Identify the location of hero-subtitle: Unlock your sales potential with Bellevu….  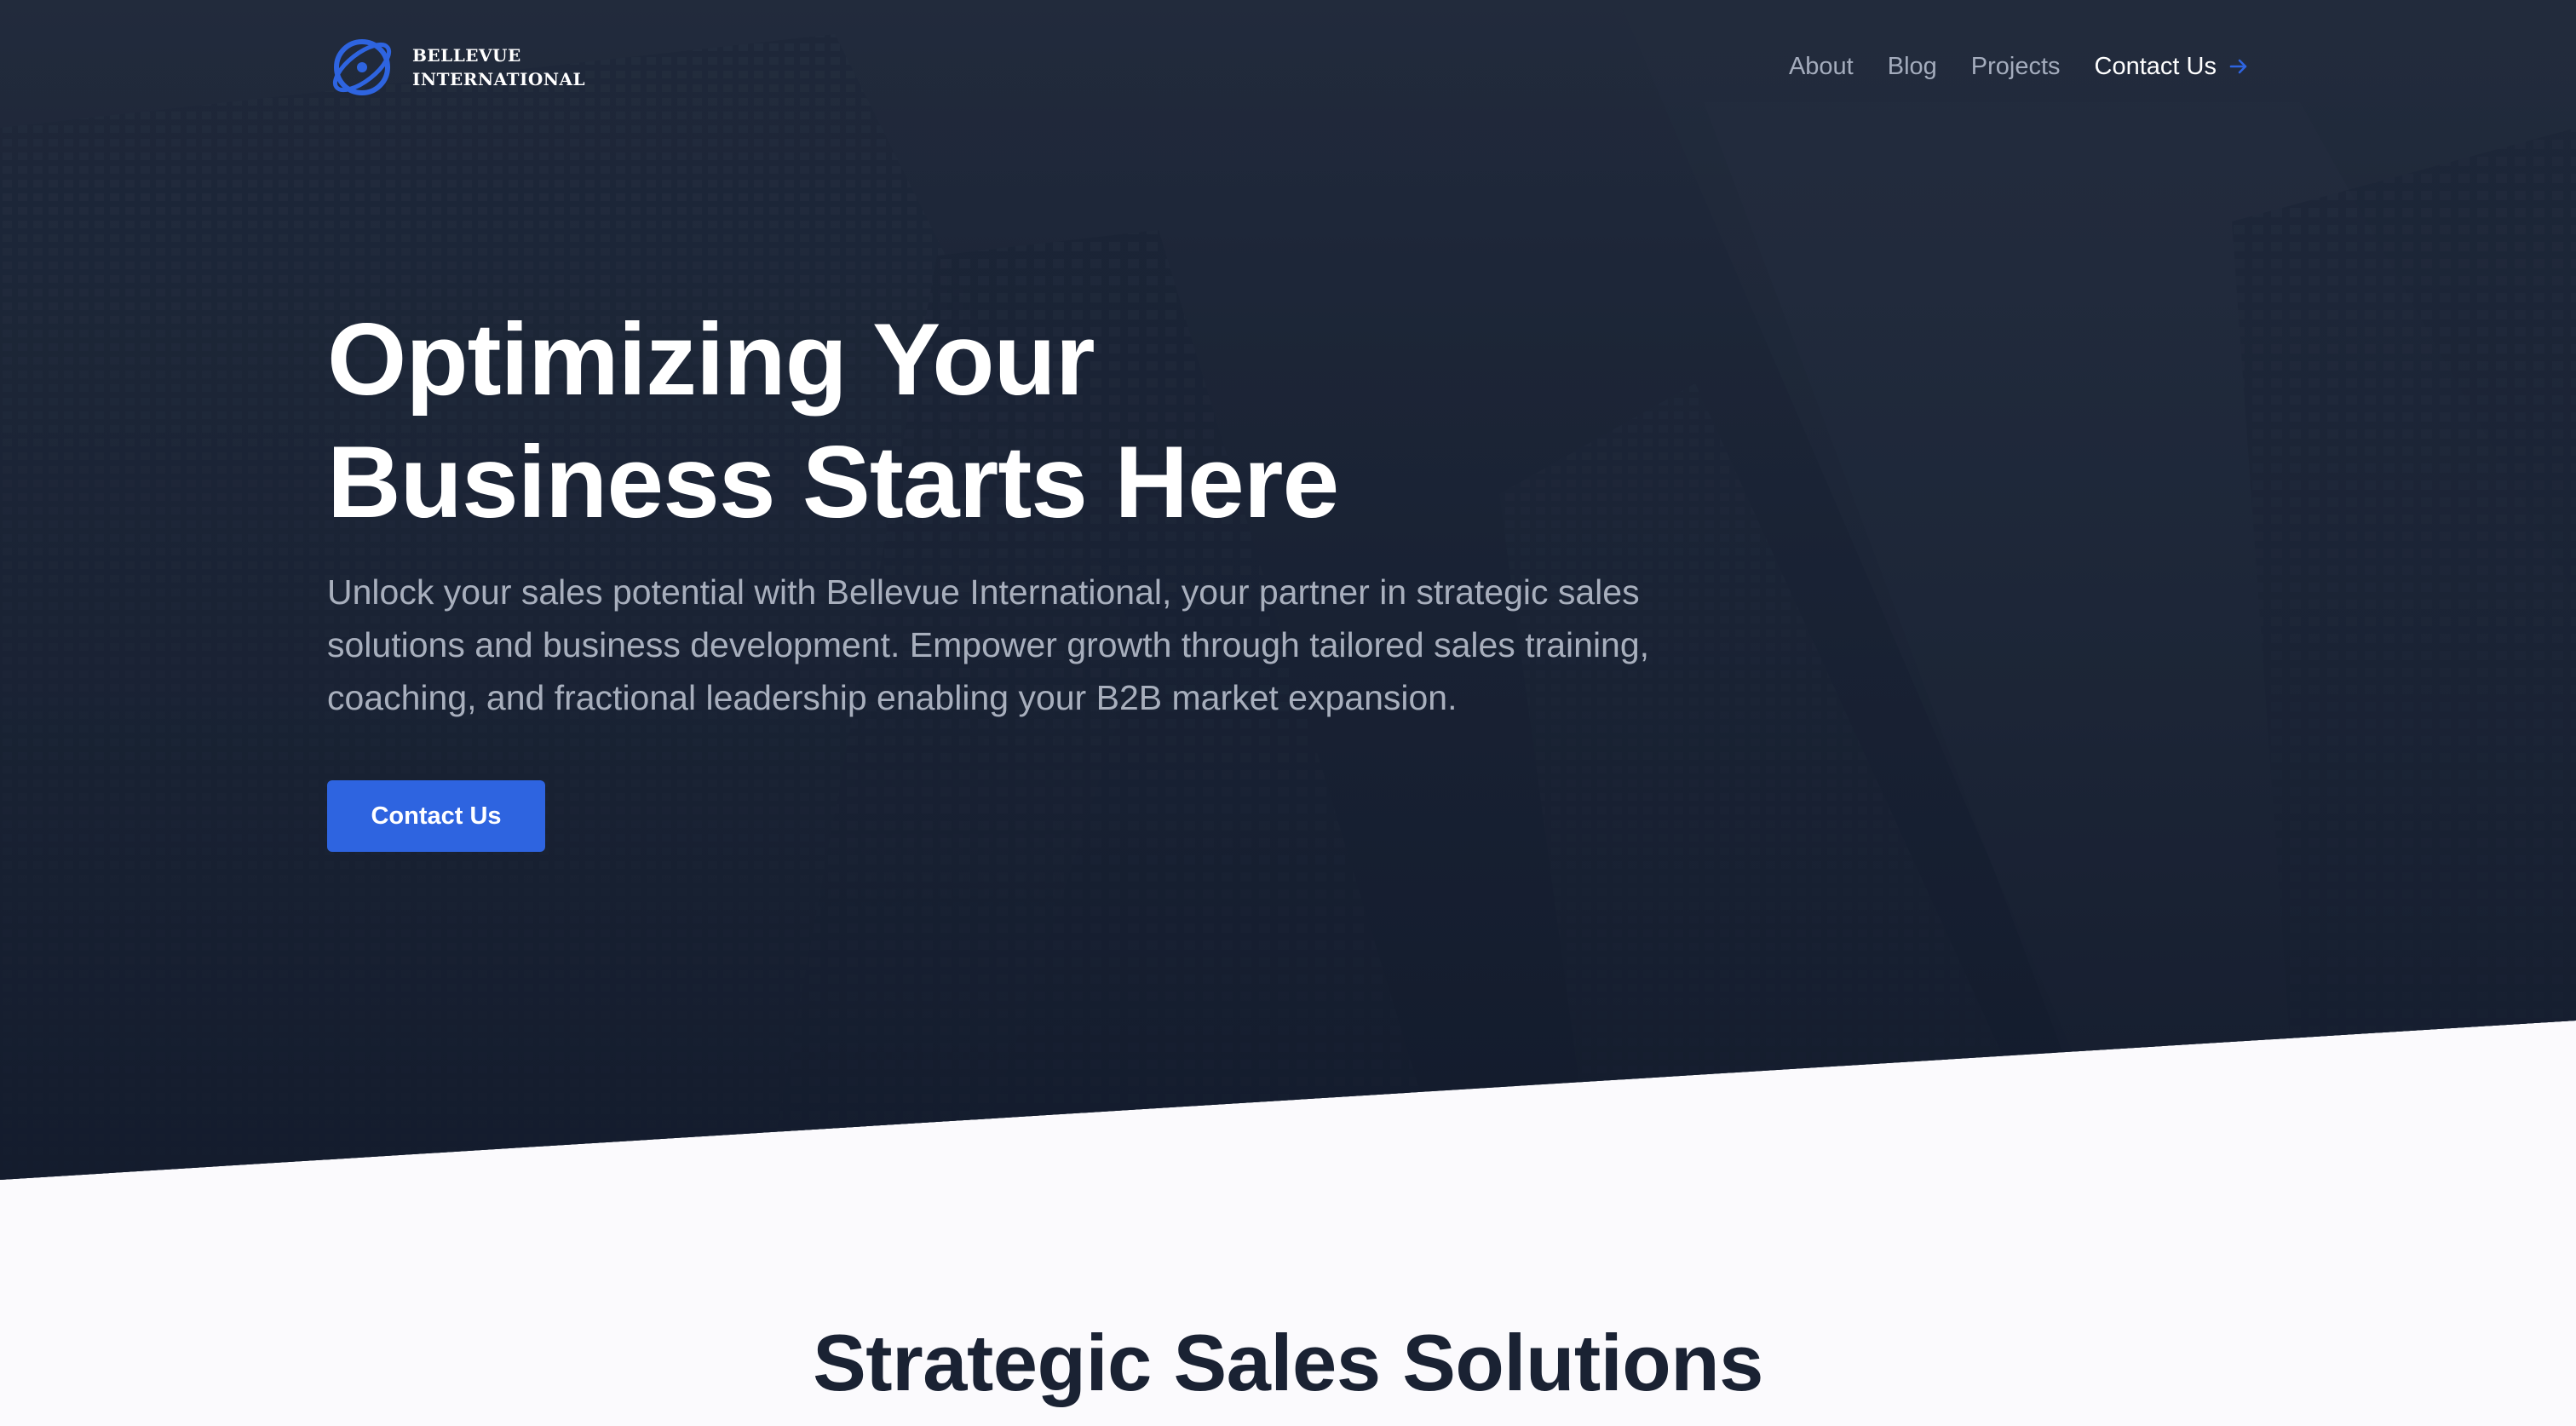
(989, 645).